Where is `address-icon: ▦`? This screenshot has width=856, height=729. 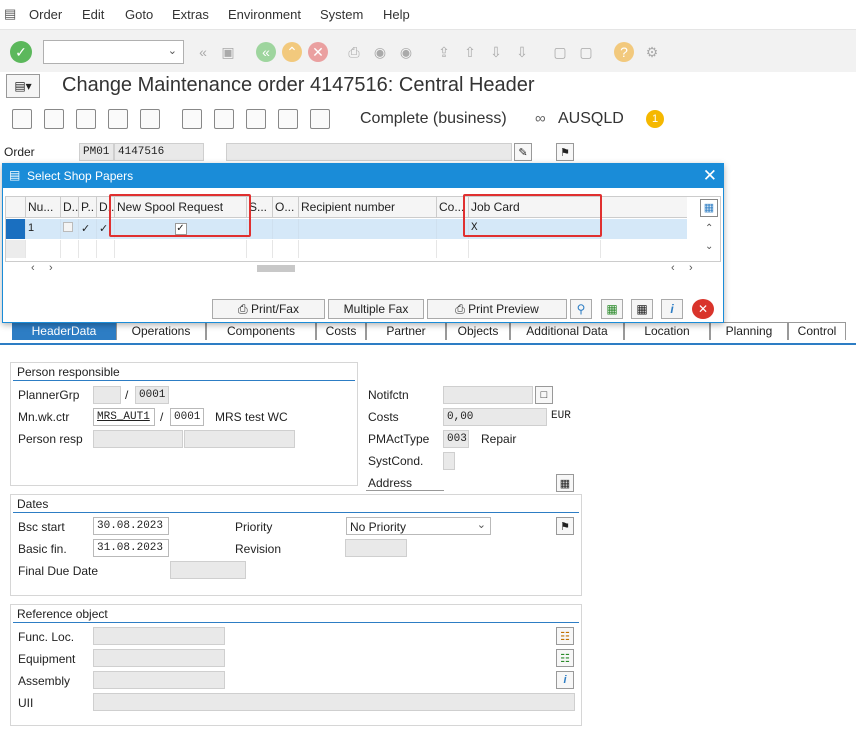 address-icon: ▦ is located at coordinates (565, 483).